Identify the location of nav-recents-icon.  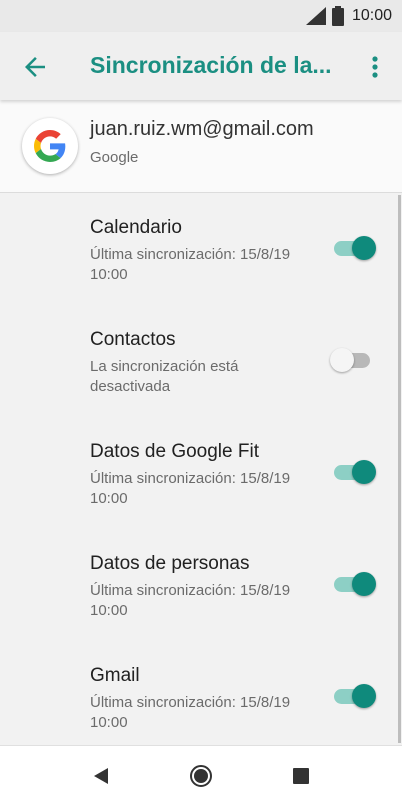
(301, 776).